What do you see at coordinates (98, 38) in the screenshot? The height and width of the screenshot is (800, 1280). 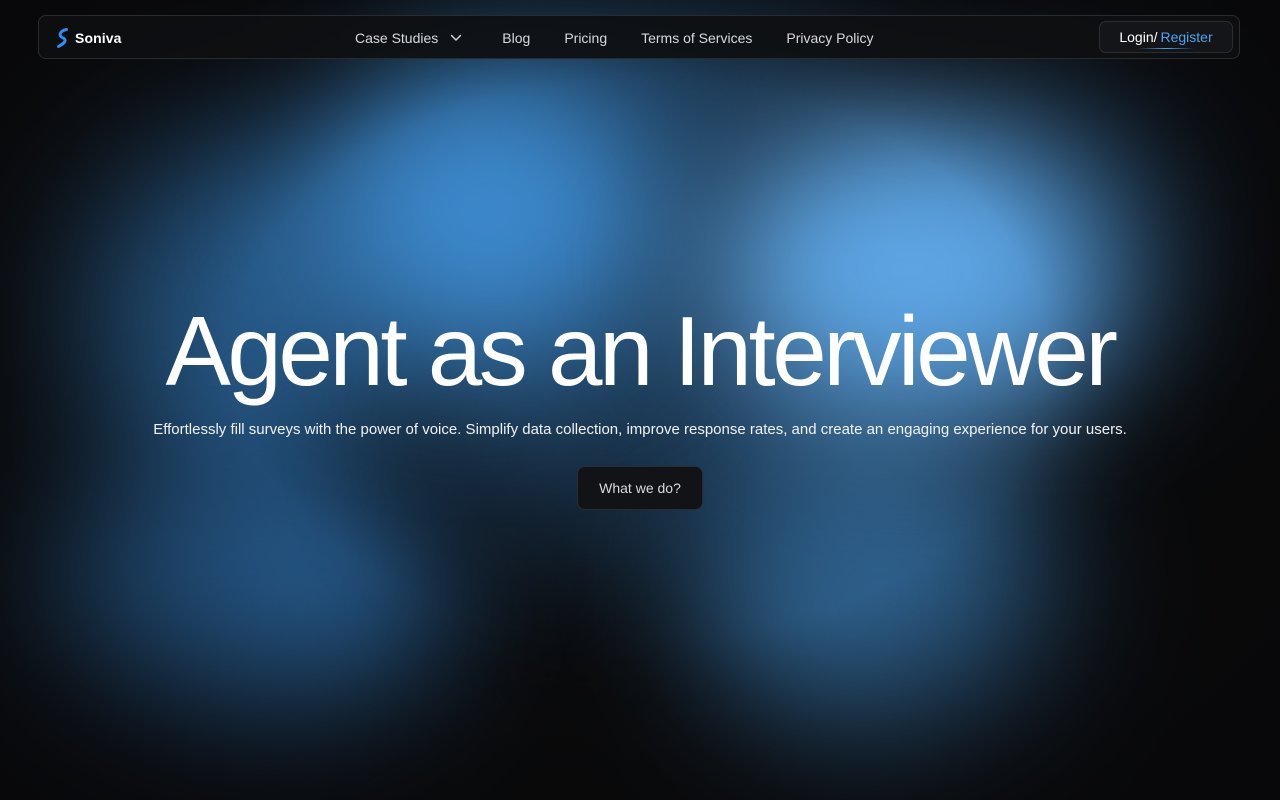 I see `brand-name: Soniva` at bounding box center [98, 38].